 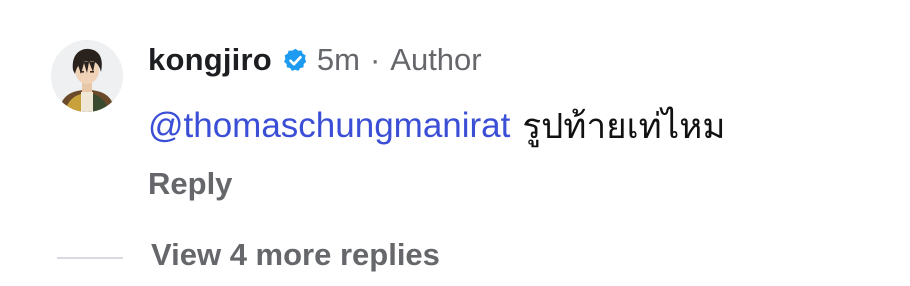 What do you see at coordinates (436, 59) in the screenshot?
I see `author-label: Author` at bounding box center [436, 59].